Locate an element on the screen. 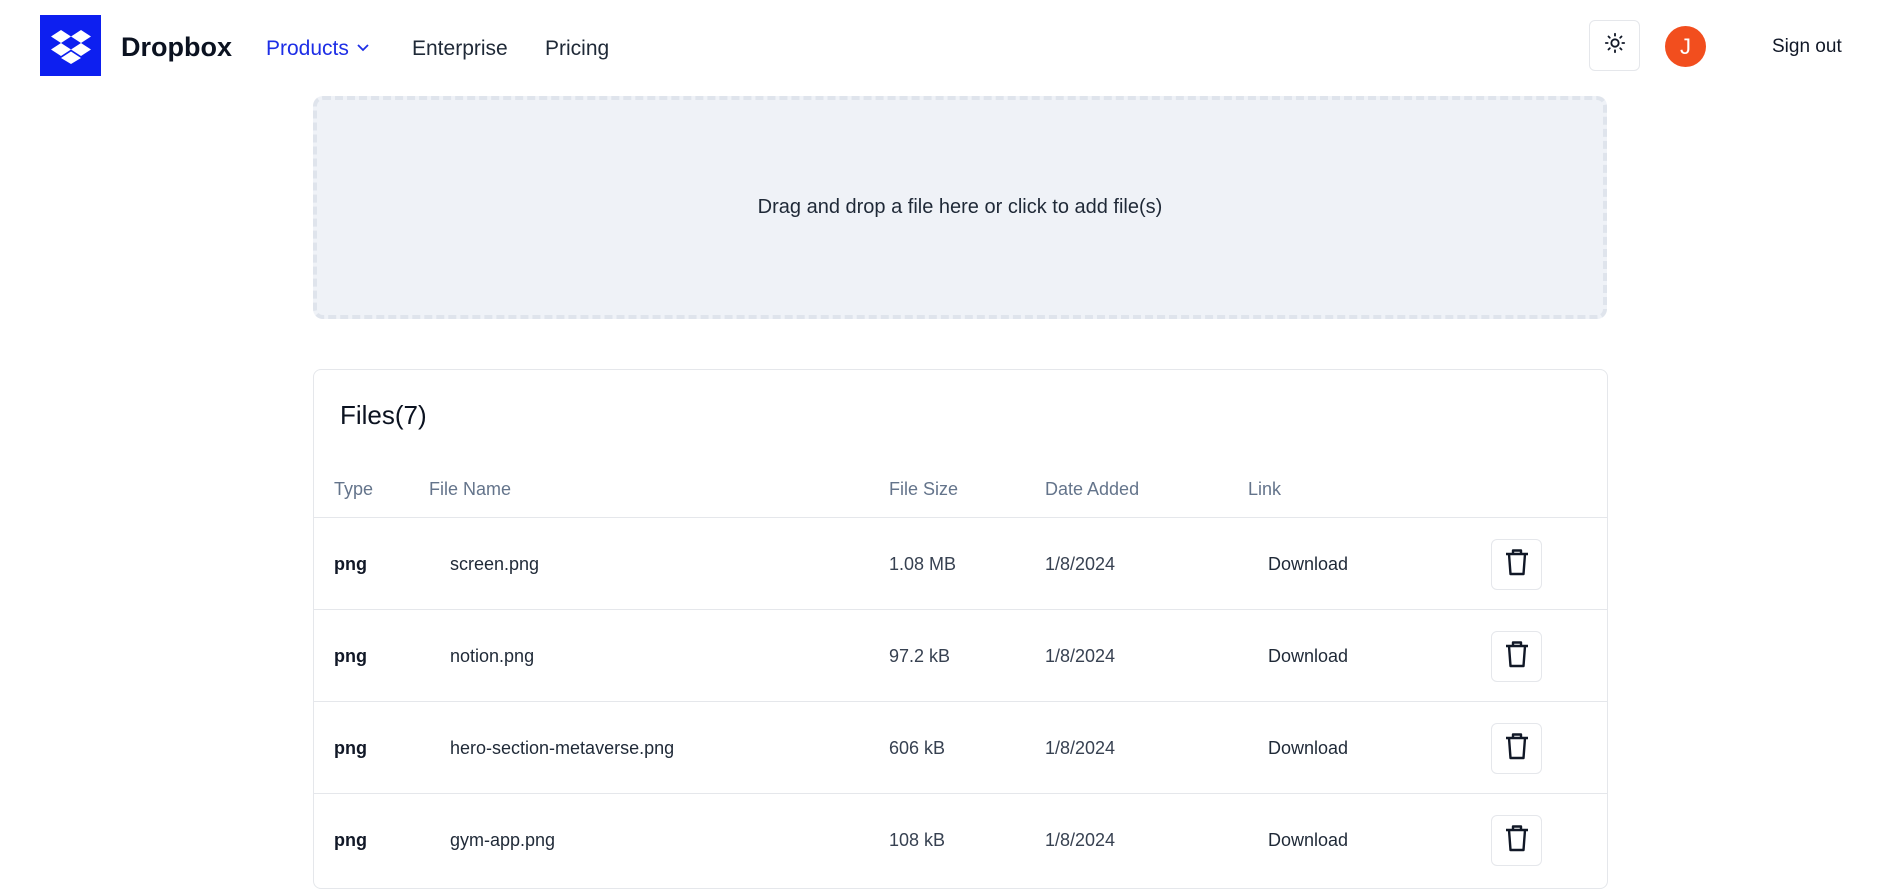  file-size: 97.2 kB is located at coordinates (920, 655).